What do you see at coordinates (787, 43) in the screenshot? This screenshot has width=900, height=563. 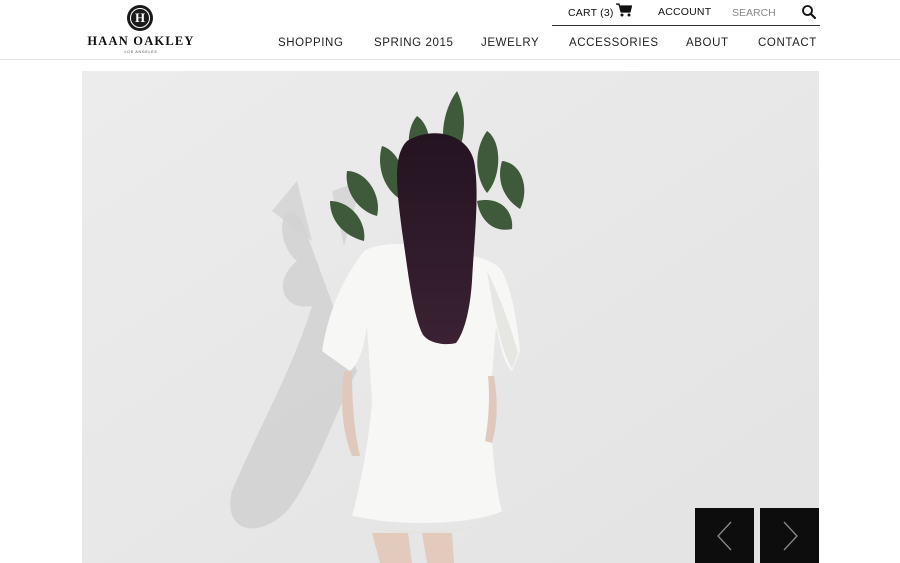 I see `nav-item-contact: CONTACT` at bounding box center [787, 43].